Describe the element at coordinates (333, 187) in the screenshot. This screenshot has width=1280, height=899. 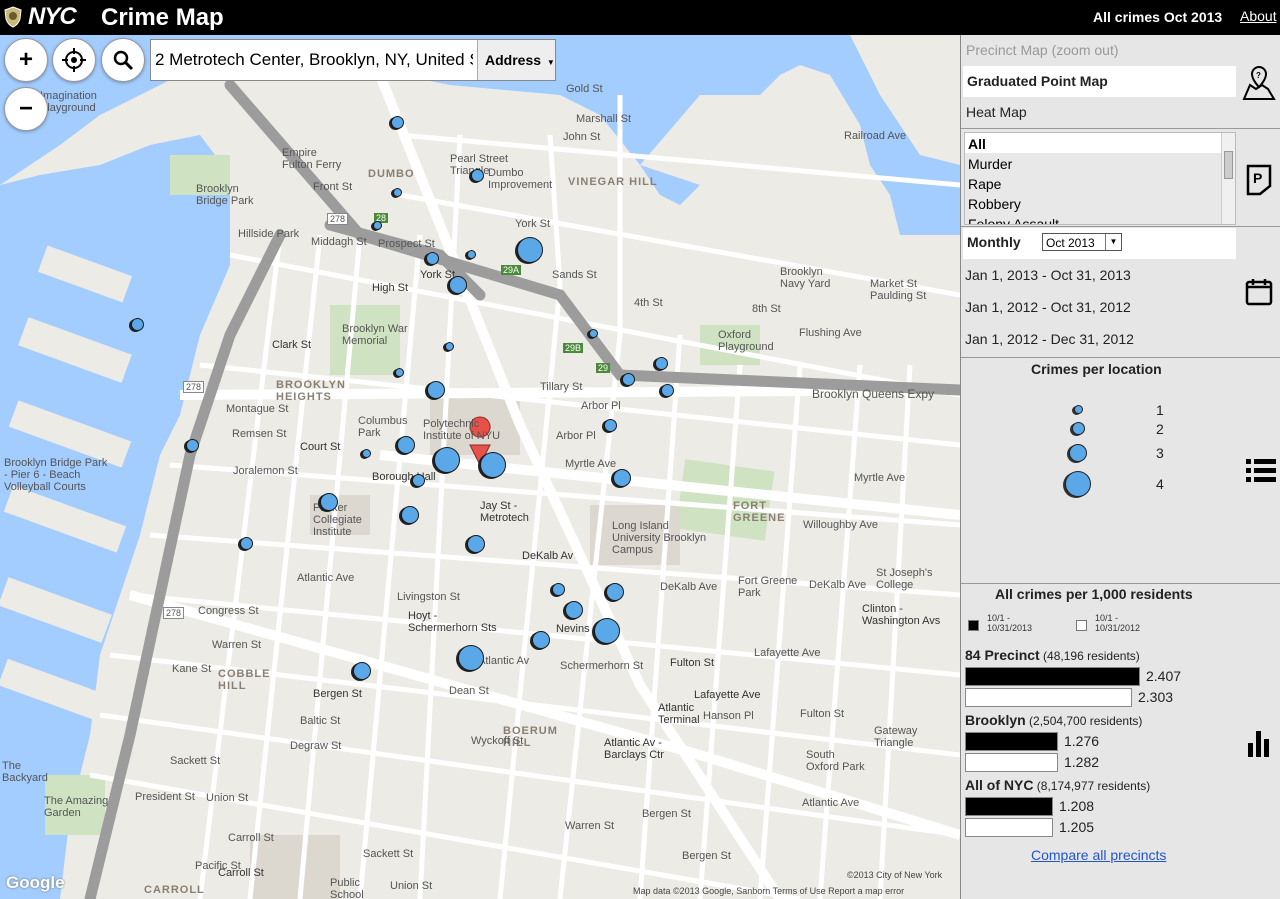
I see `map-label-front: Front St` at that location.